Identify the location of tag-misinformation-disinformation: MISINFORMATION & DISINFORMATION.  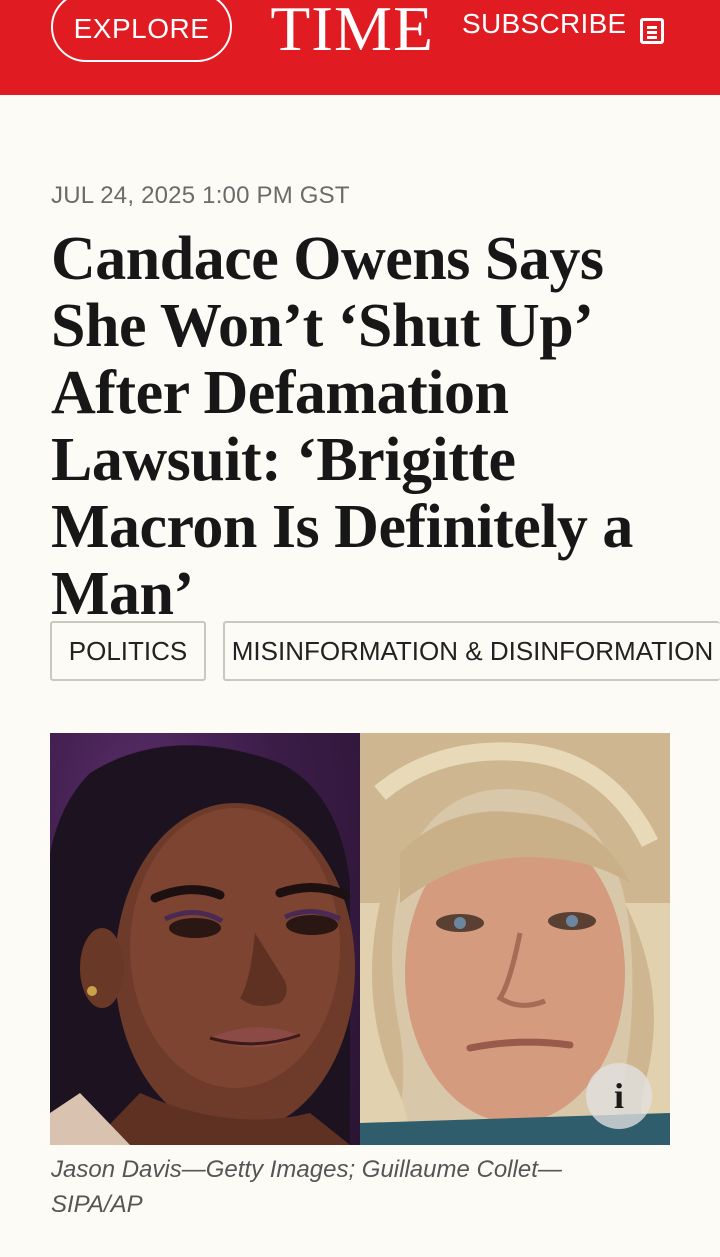
(471, 651).